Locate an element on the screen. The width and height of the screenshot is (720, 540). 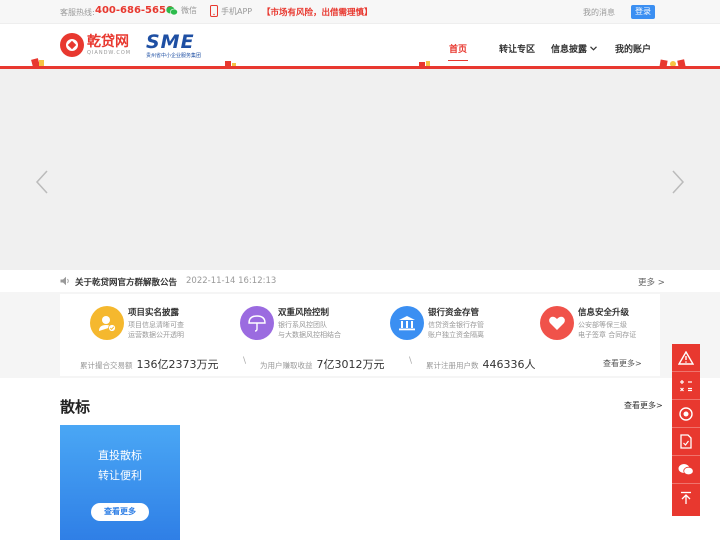
stat-value: 7亿3012万元 is located at coordinates (350, 364).